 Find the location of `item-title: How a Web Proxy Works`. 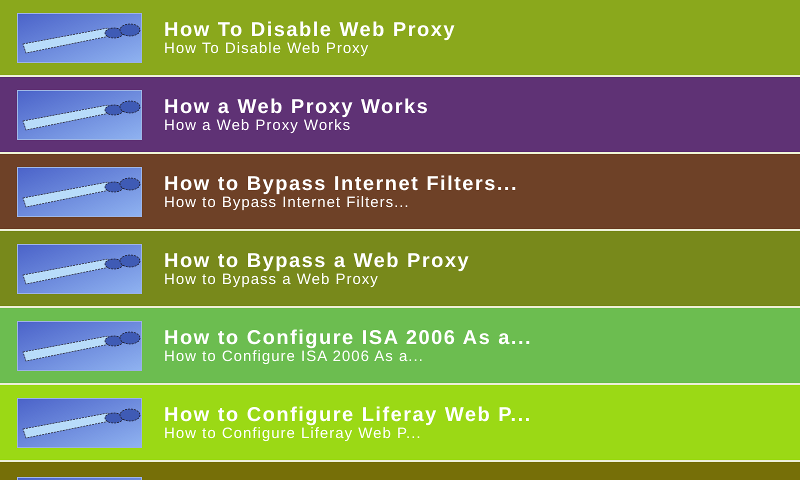

item-title: How a Web Proxy Works is located at coordinates (297, 106).